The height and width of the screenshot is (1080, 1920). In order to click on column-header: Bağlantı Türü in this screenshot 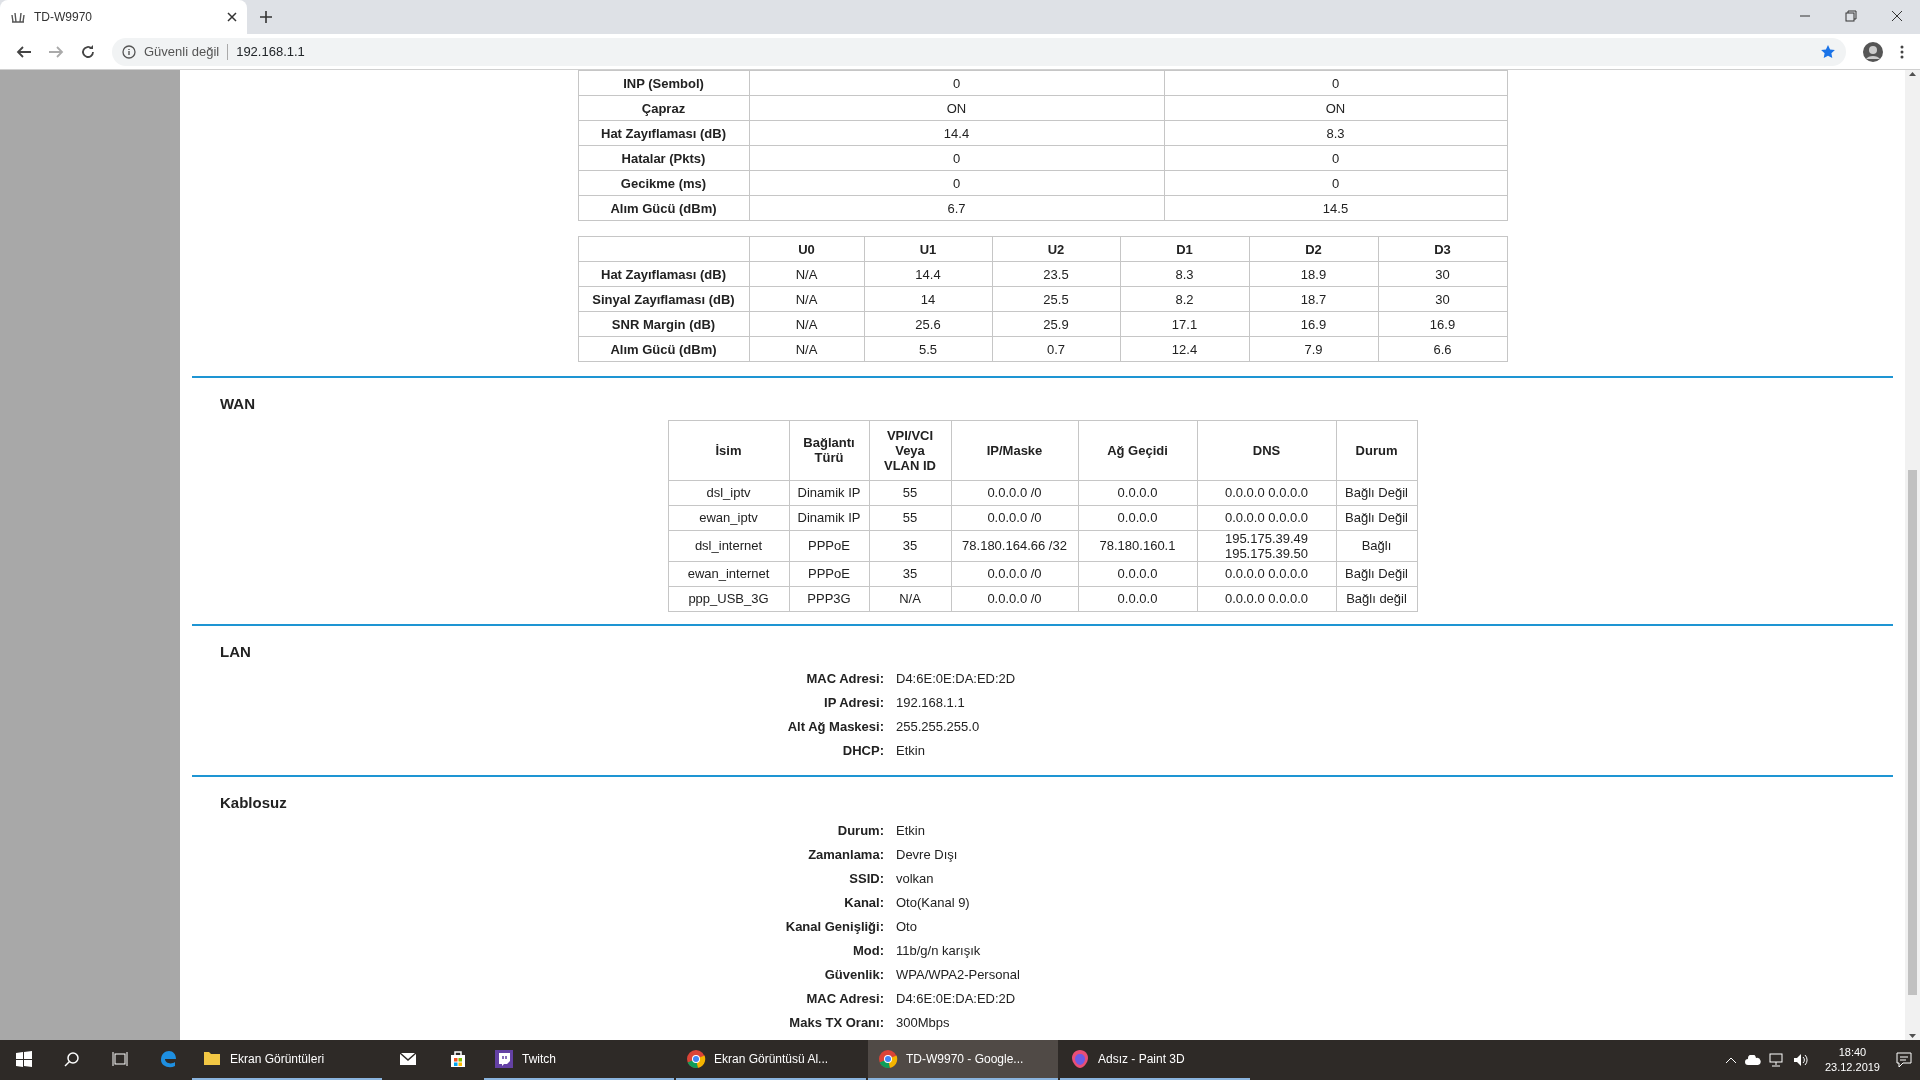, I will do `click(829, 450)`.